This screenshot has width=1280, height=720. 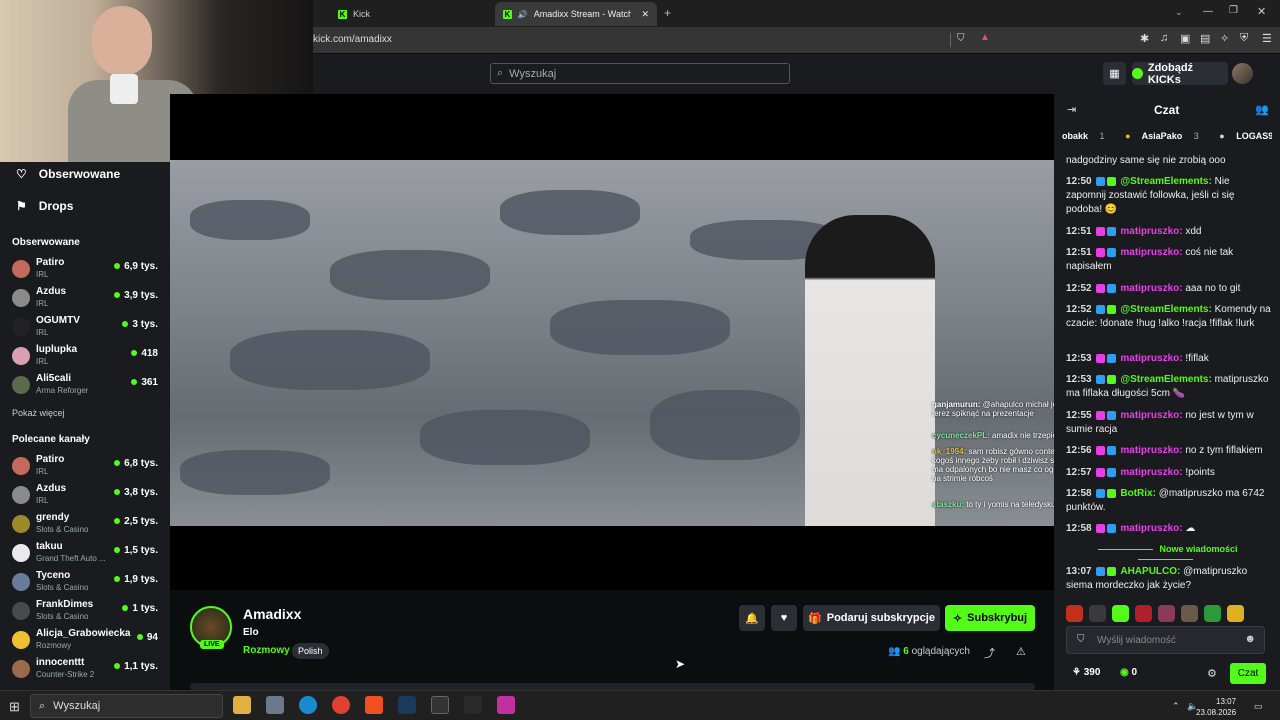 I want to click on close-window-icon: ✕, so click(x=1261, y=11).